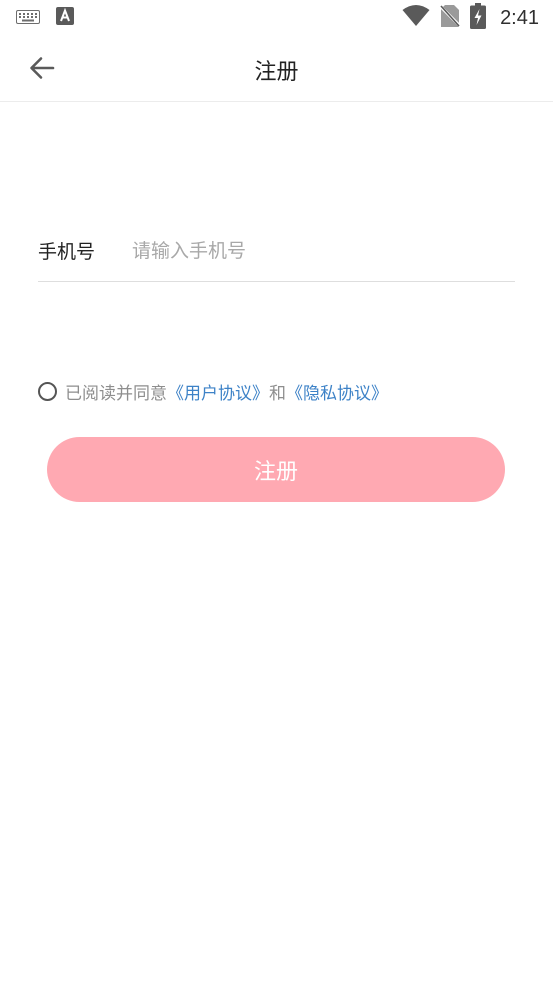  I want to click on keyboard-icon, so click(28, 18).